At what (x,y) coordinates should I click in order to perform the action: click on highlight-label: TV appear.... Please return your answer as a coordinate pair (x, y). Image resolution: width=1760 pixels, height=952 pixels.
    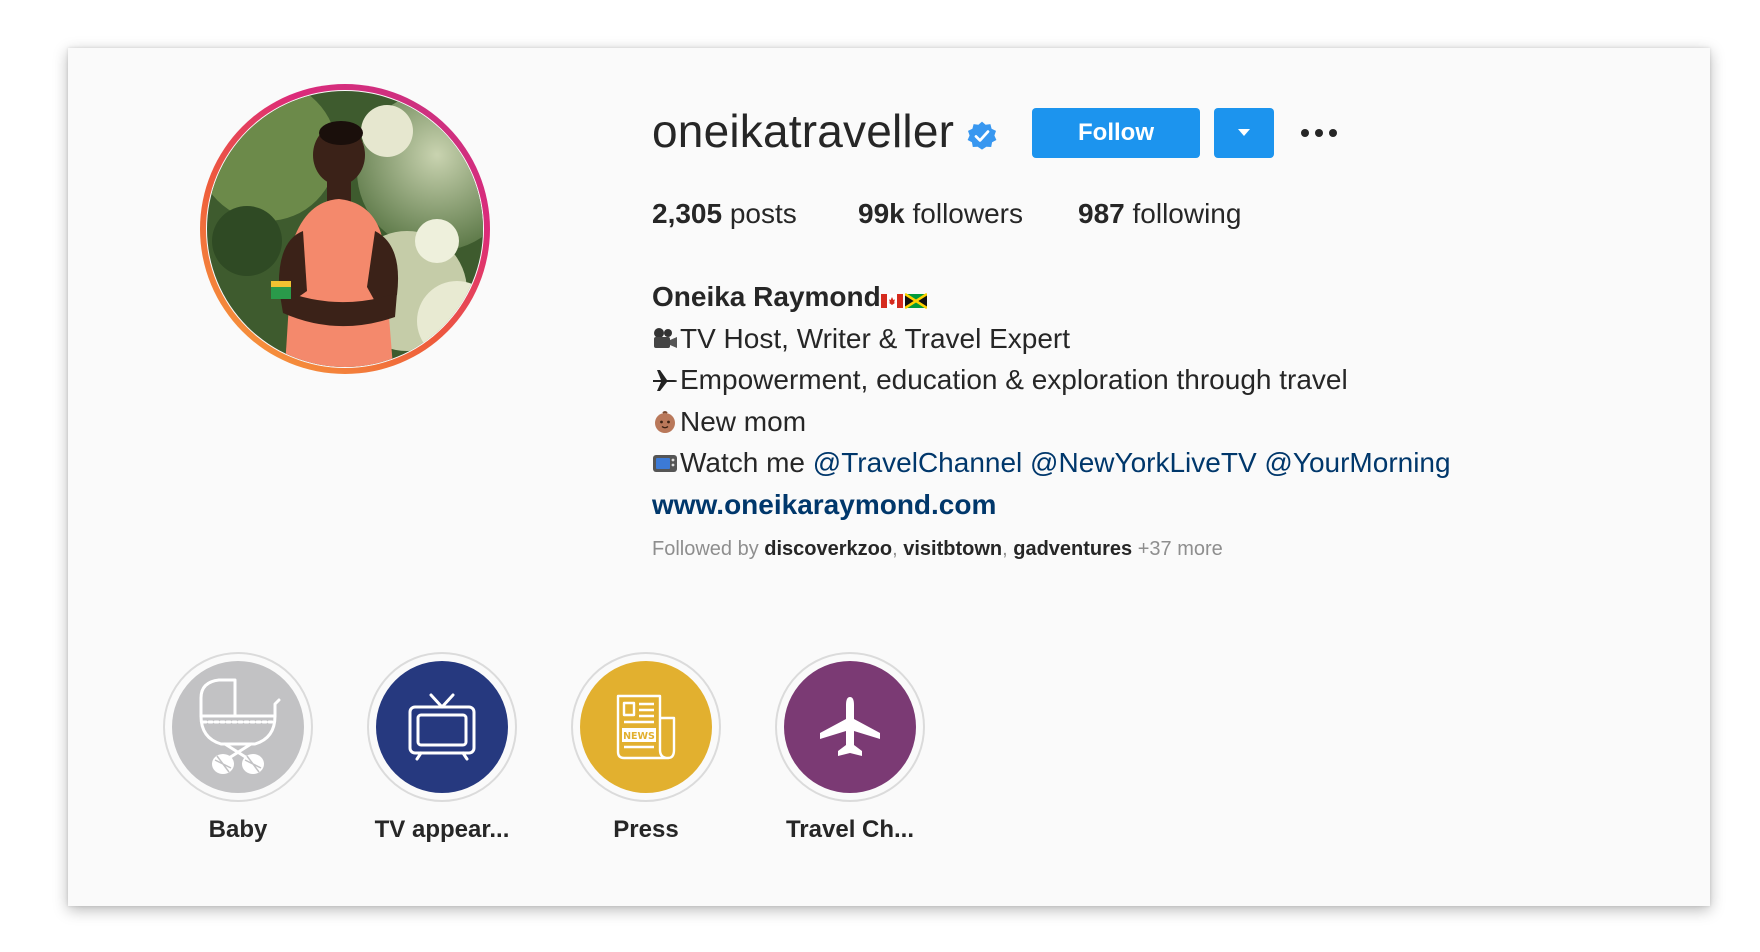
    Looking at the image, I should click on (442, 829).